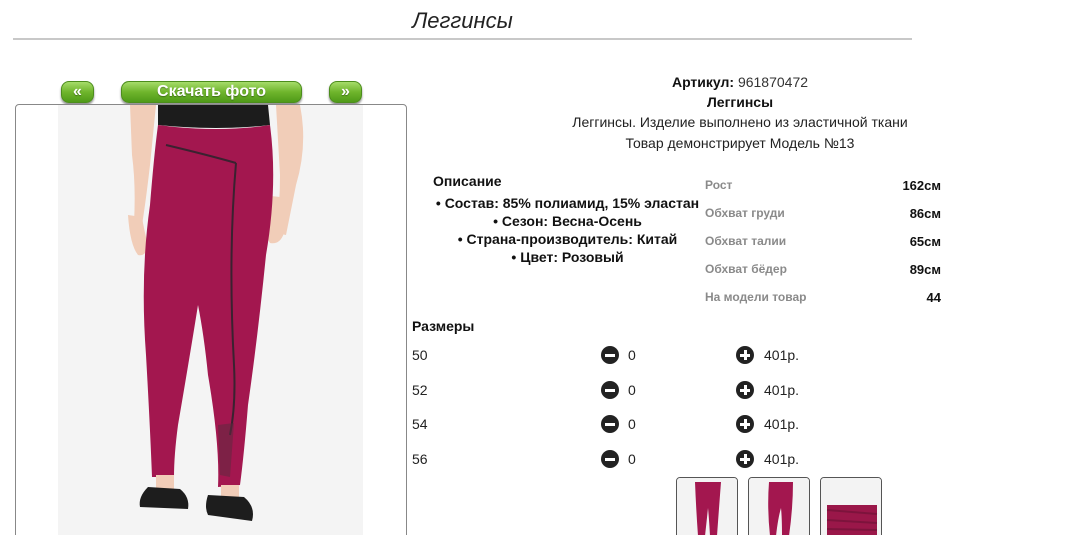 The width and height of the screenshot is (1067, 535). Describe the element at coordinates (921, 185) in the screenshot. I see `param-value: 162см` at that location.